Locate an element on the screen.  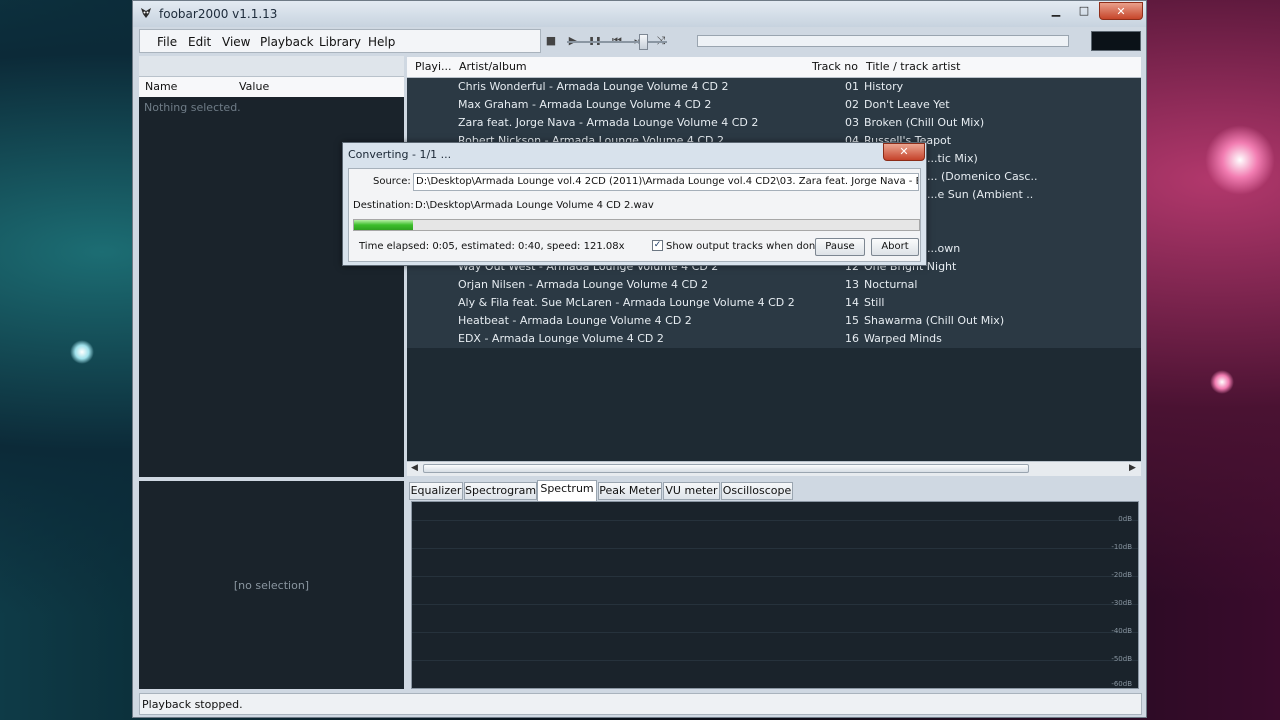
db-label: 0dB is located at coordinates (1125, 519).